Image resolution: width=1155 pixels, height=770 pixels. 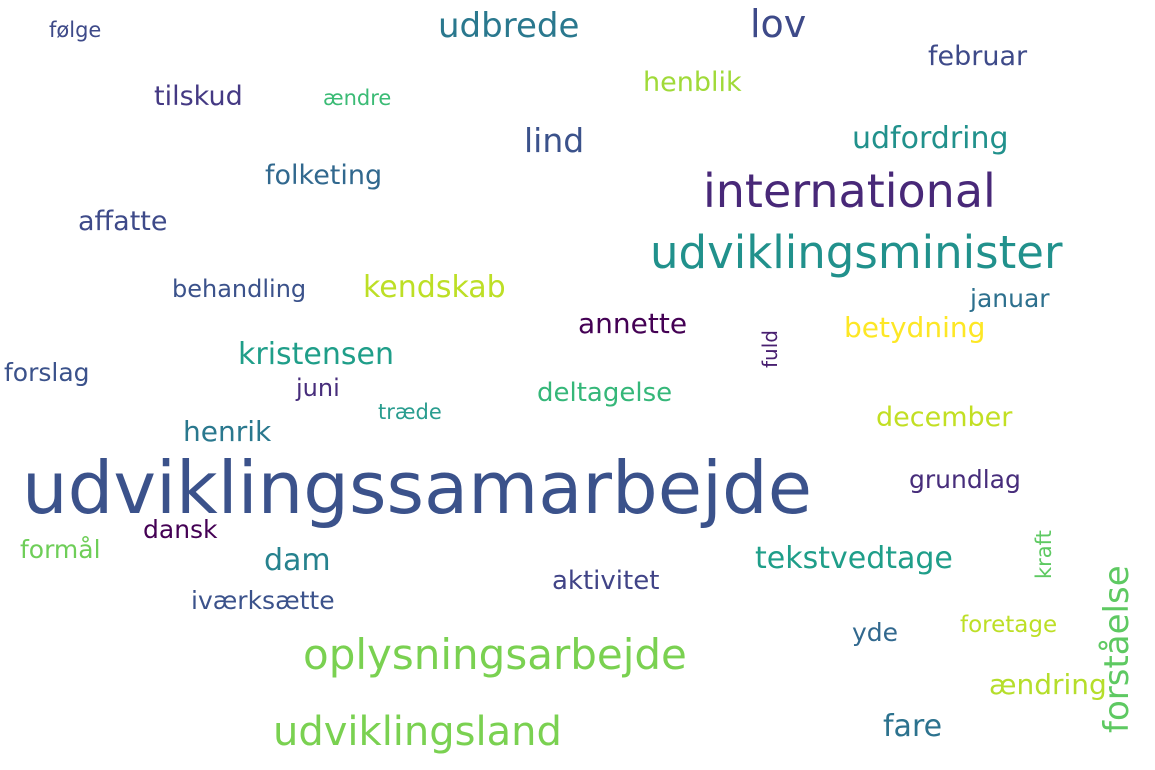 I want to click on cloud-word: deltagelse, so click(x=605, y=393).